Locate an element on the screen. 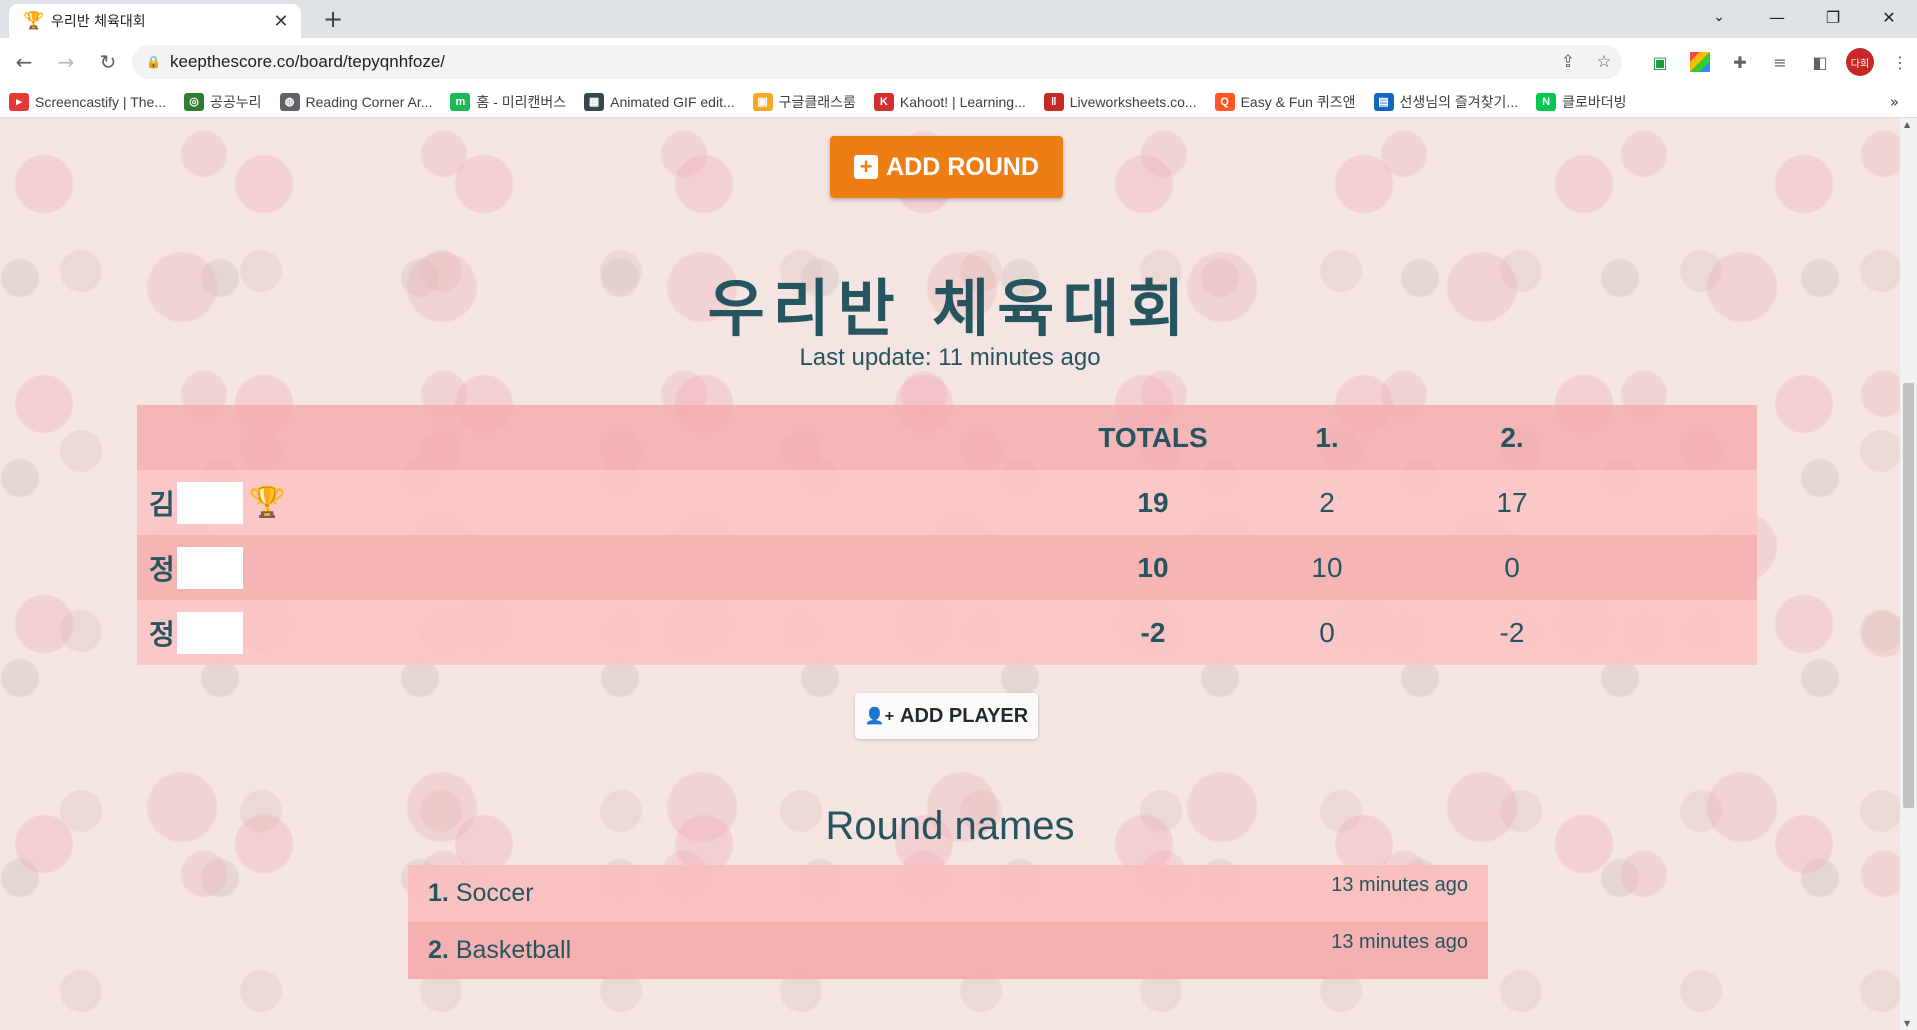  forward-button: → is located at coordinates (66, 62).